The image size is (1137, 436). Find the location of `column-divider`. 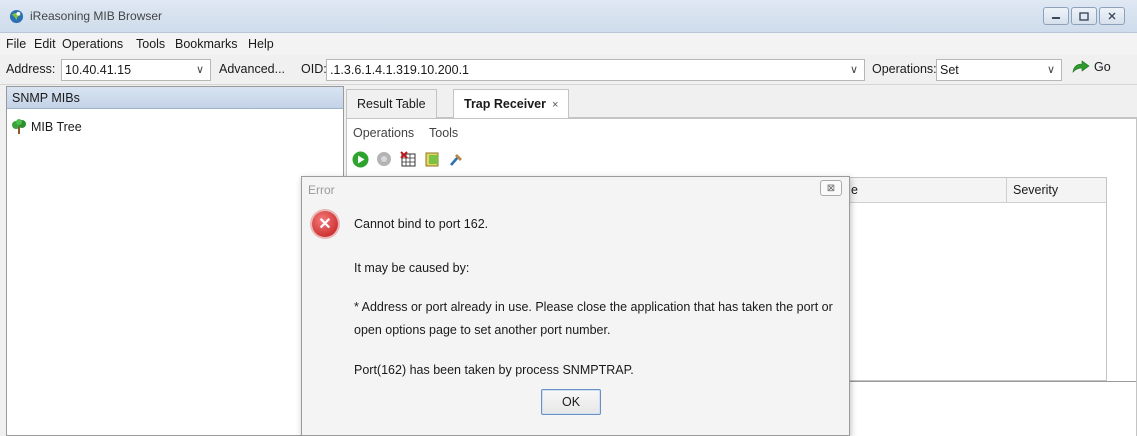

column-divider is located at coordinates (1006, 190).